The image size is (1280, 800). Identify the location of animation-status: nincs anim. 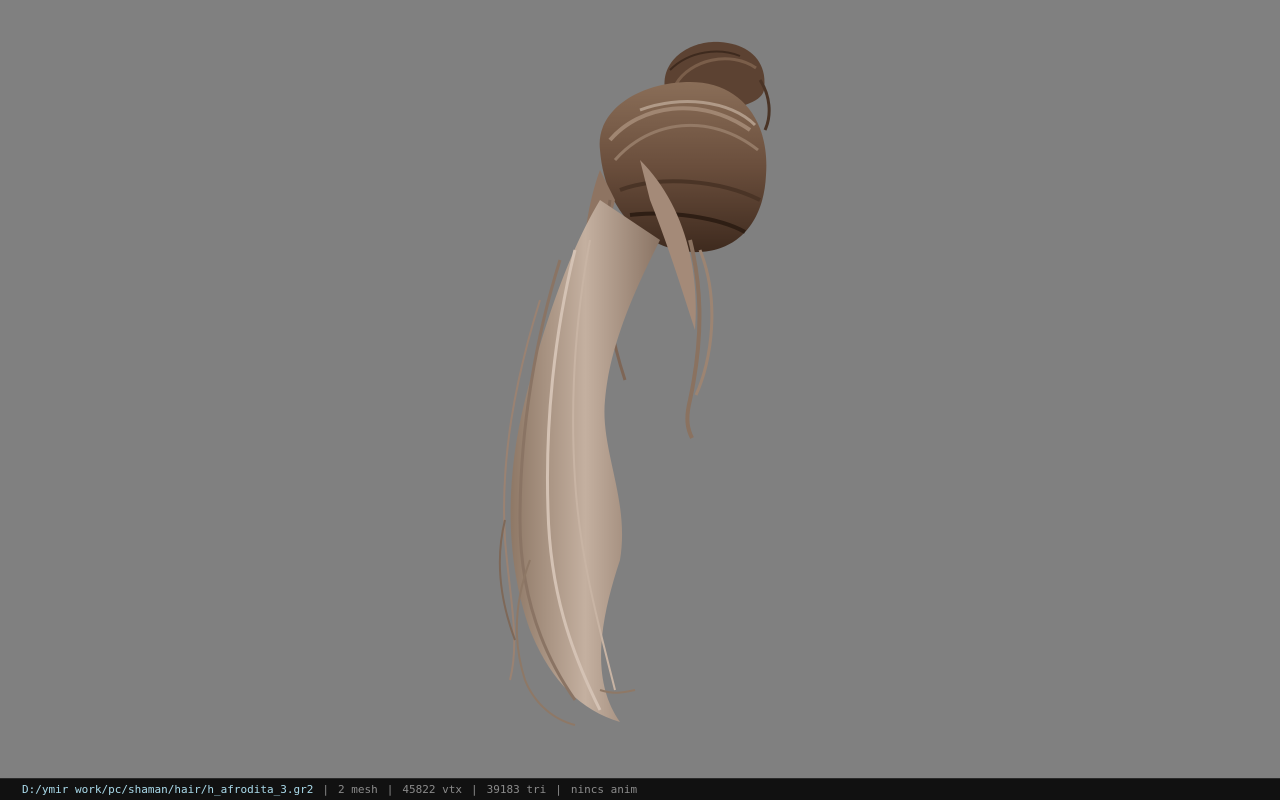
(604, 789).